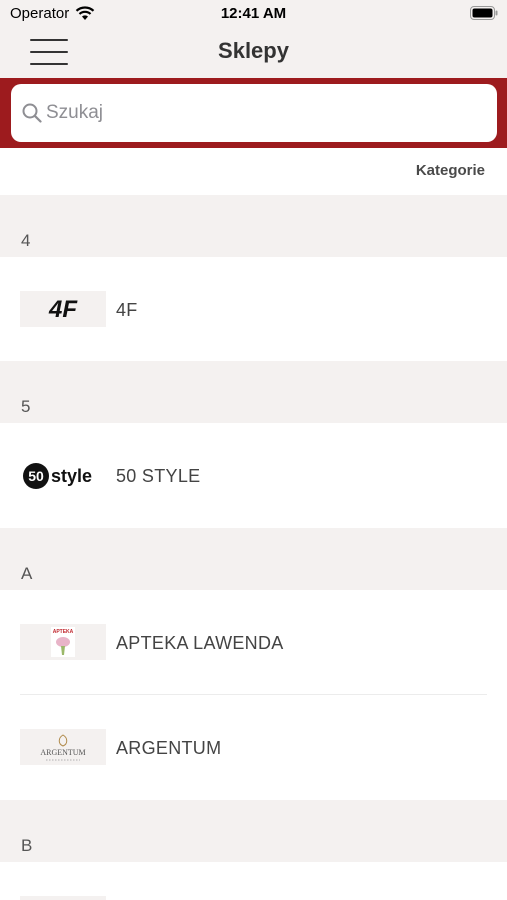  What do you see at coordinates (63, 747) in the screenshot?
I see `shop-logo-argentum: ARGENTUM` at bounding box center [63, 747].